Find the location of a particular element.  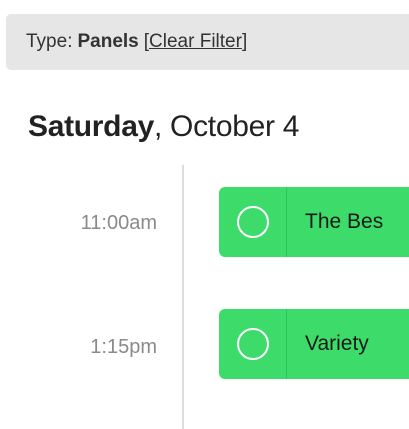

filter-bar: Type: Panels [Clear Filter] is located at coordinates (207, 42).